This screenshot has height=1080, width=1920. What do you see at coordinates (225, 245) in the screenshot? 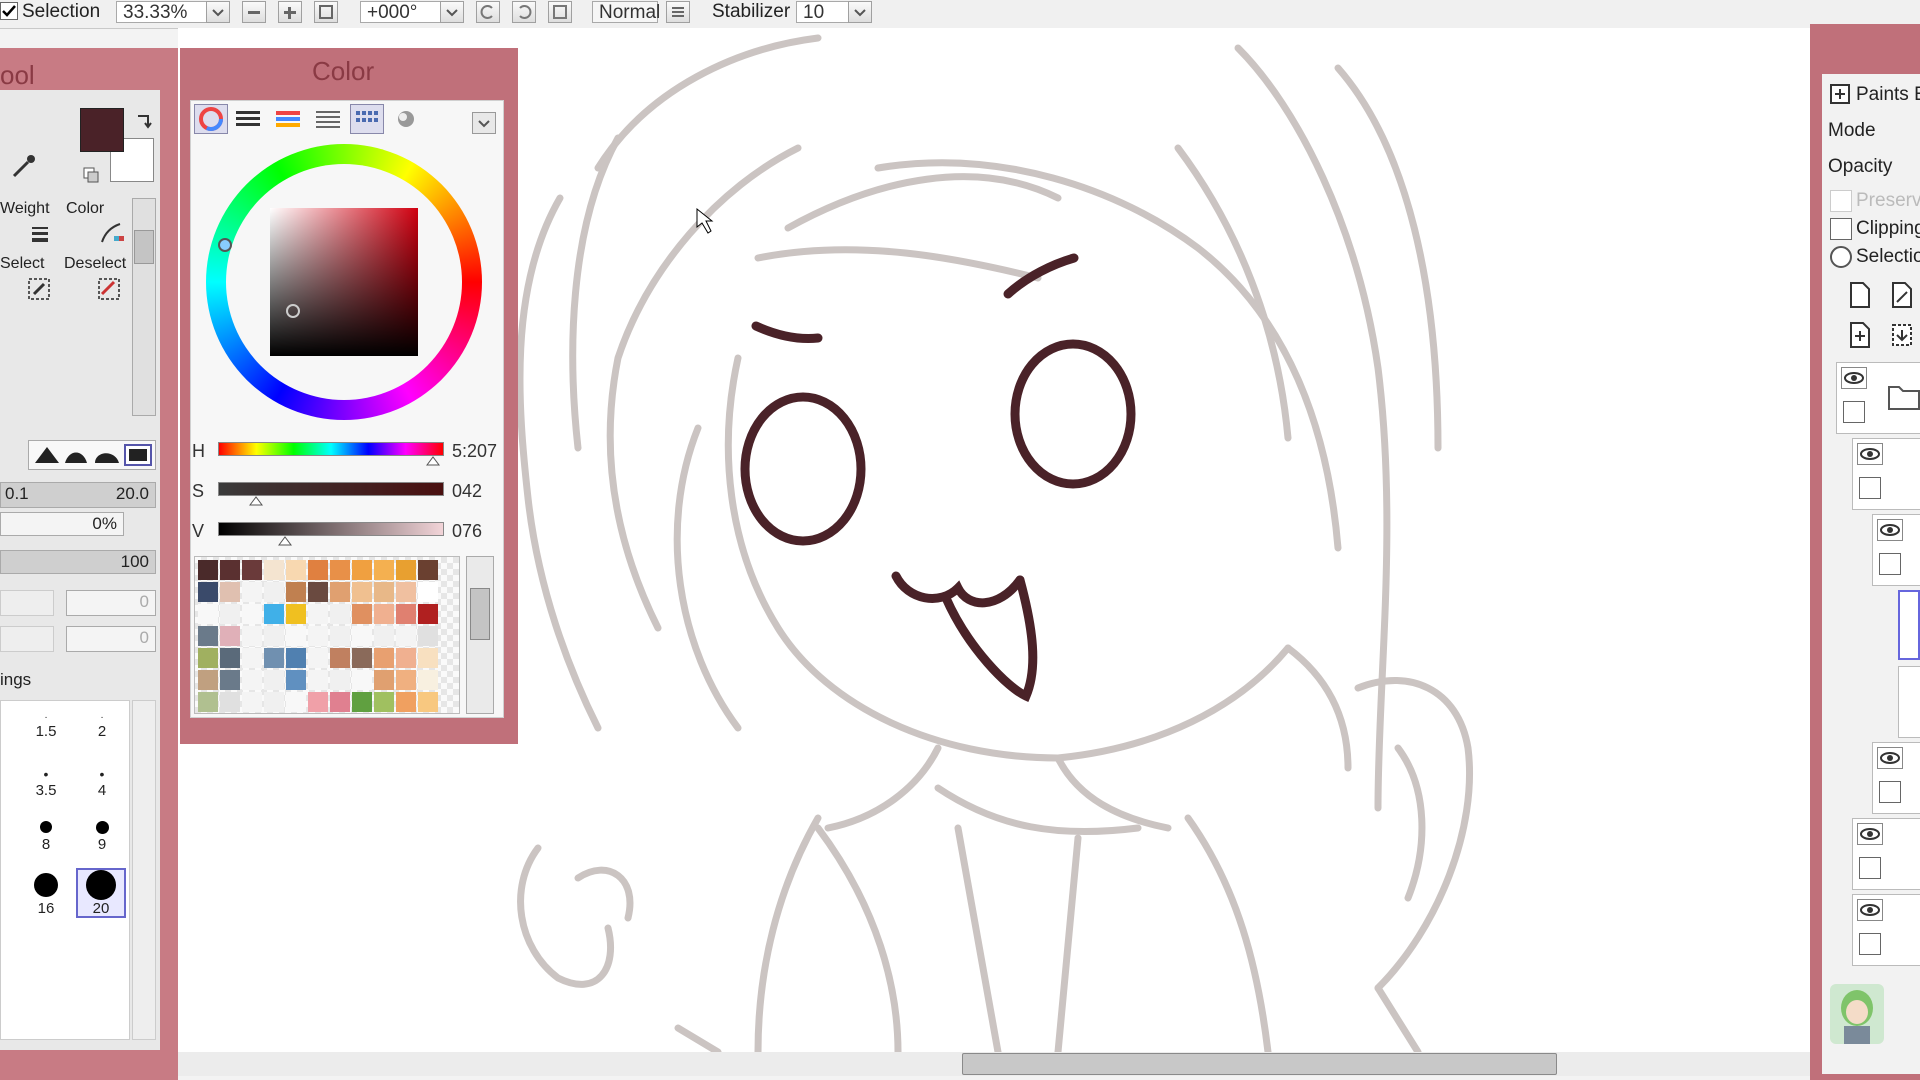
I see `hue-handle` at bounding box center [225, 245].